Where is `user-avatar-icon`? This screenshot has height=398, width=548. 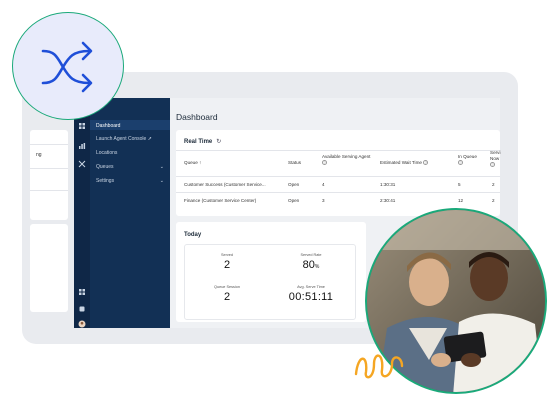 user-avatar-icon is located at coordinates (82, 324).